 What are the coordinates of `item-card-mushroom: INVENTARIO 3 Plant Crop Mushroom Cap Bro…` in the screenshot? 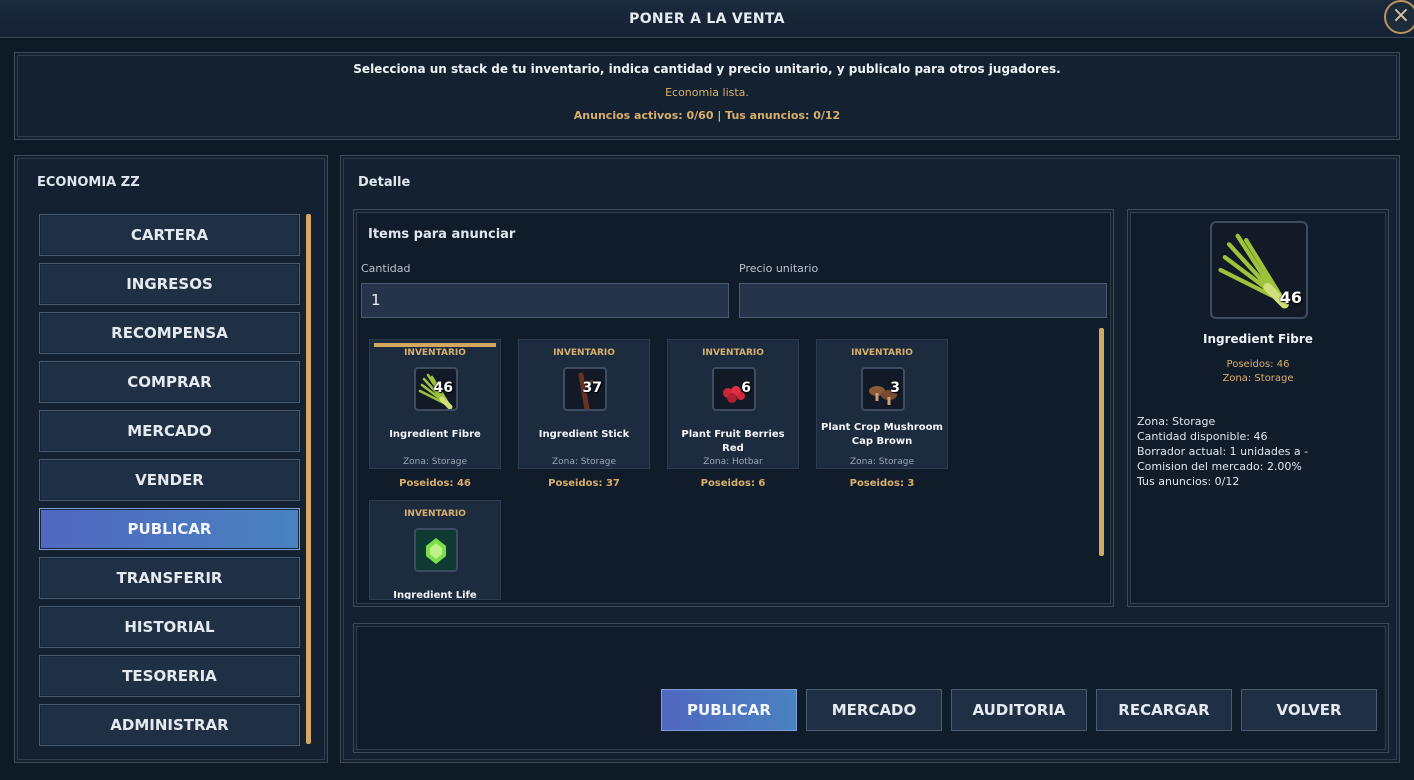 It's located at (882, 404).